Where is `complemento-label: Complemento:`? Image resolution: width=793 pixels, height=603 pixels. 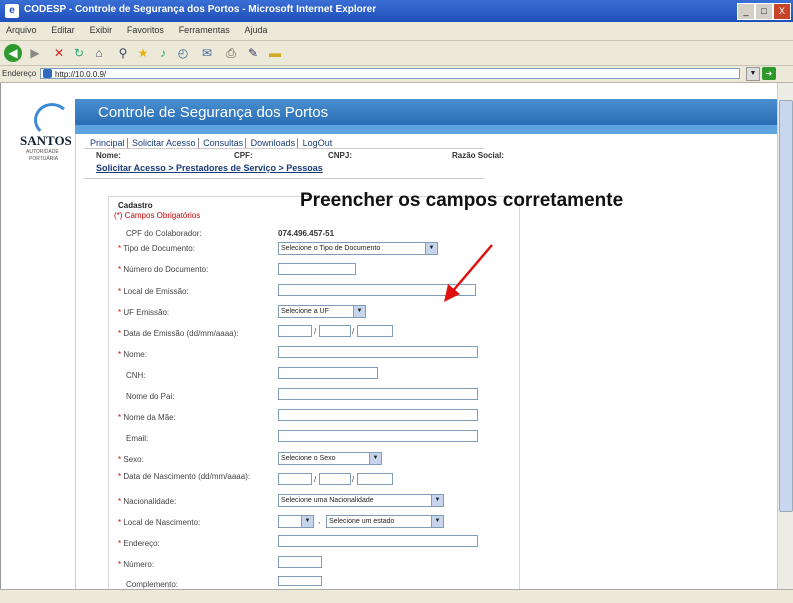
complemento-label: Complemento: is located at coordinates (152, 584).